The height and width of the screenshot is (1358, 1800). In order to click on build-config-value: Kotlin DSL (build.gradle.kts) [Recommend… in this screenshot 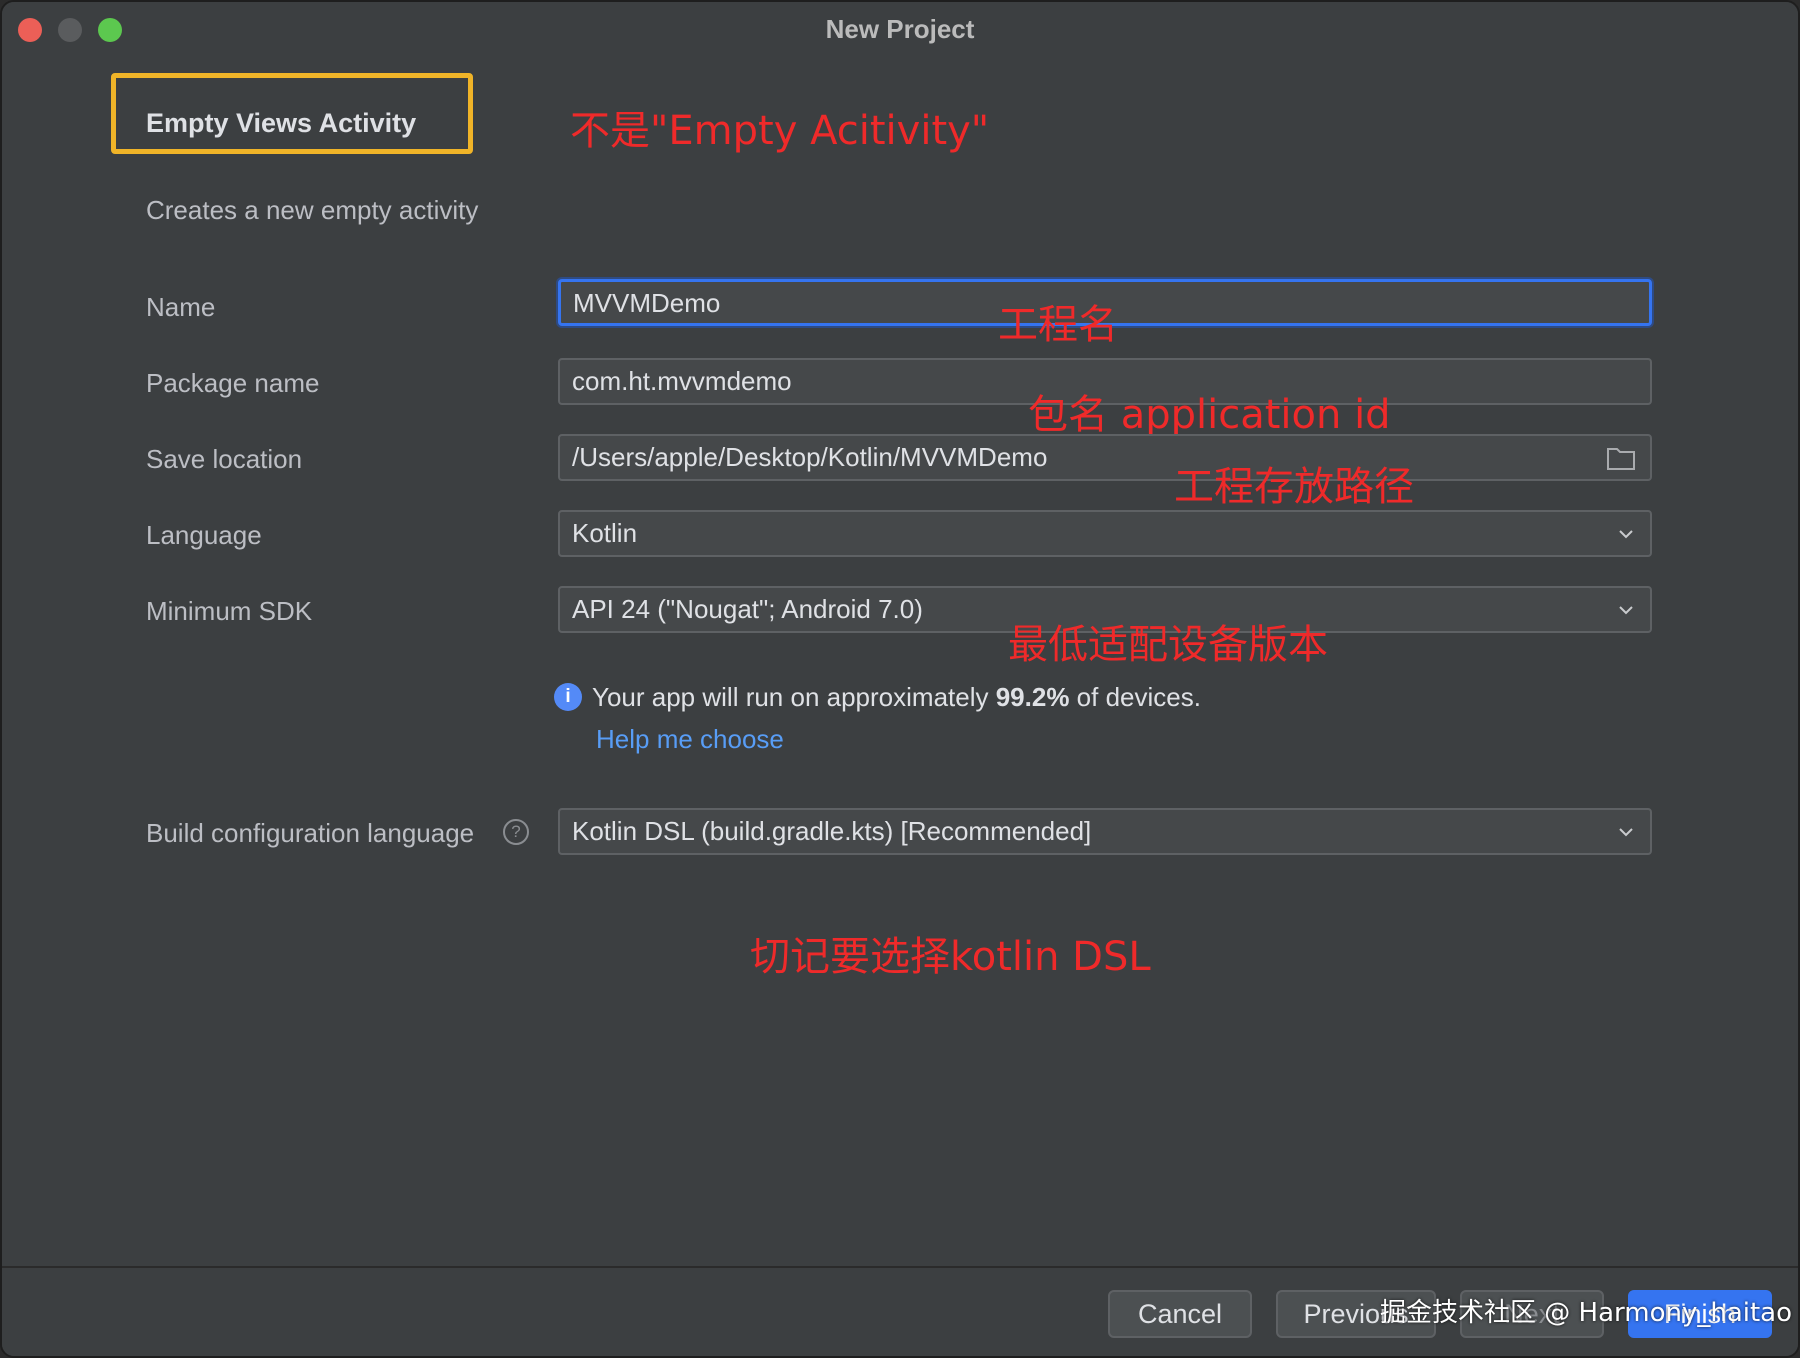, I will do `click(832, 831)`.